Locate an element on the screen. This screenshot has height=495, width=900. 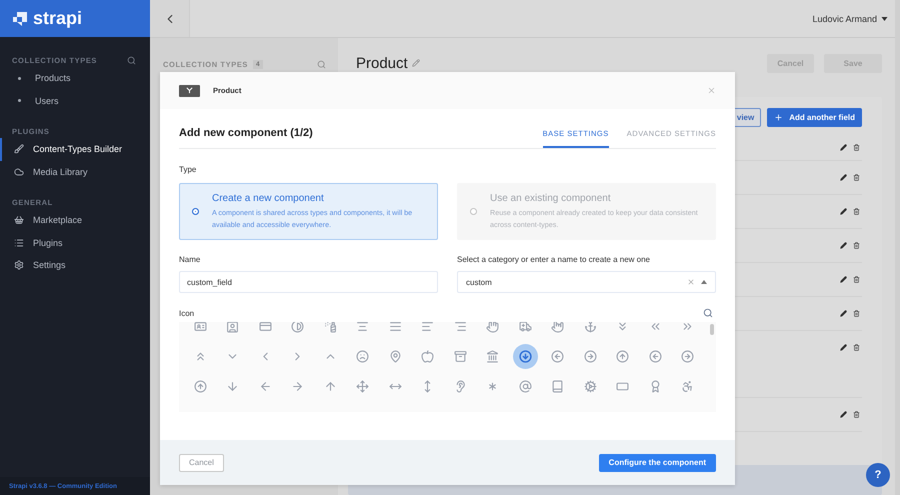
option-title: Use an existing component is located at coordinates (551, 198).